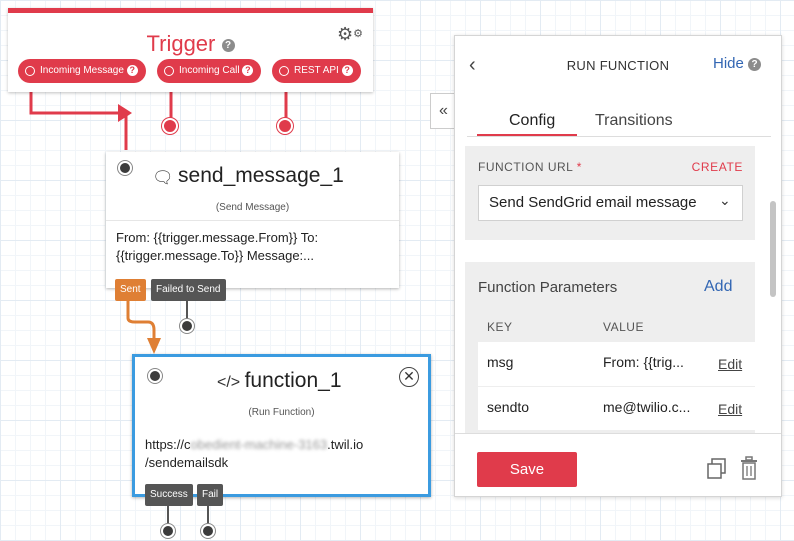  Describe the element at coordinates (293, 380) in the screenshot. I see `widget-title: function_1` at that location.